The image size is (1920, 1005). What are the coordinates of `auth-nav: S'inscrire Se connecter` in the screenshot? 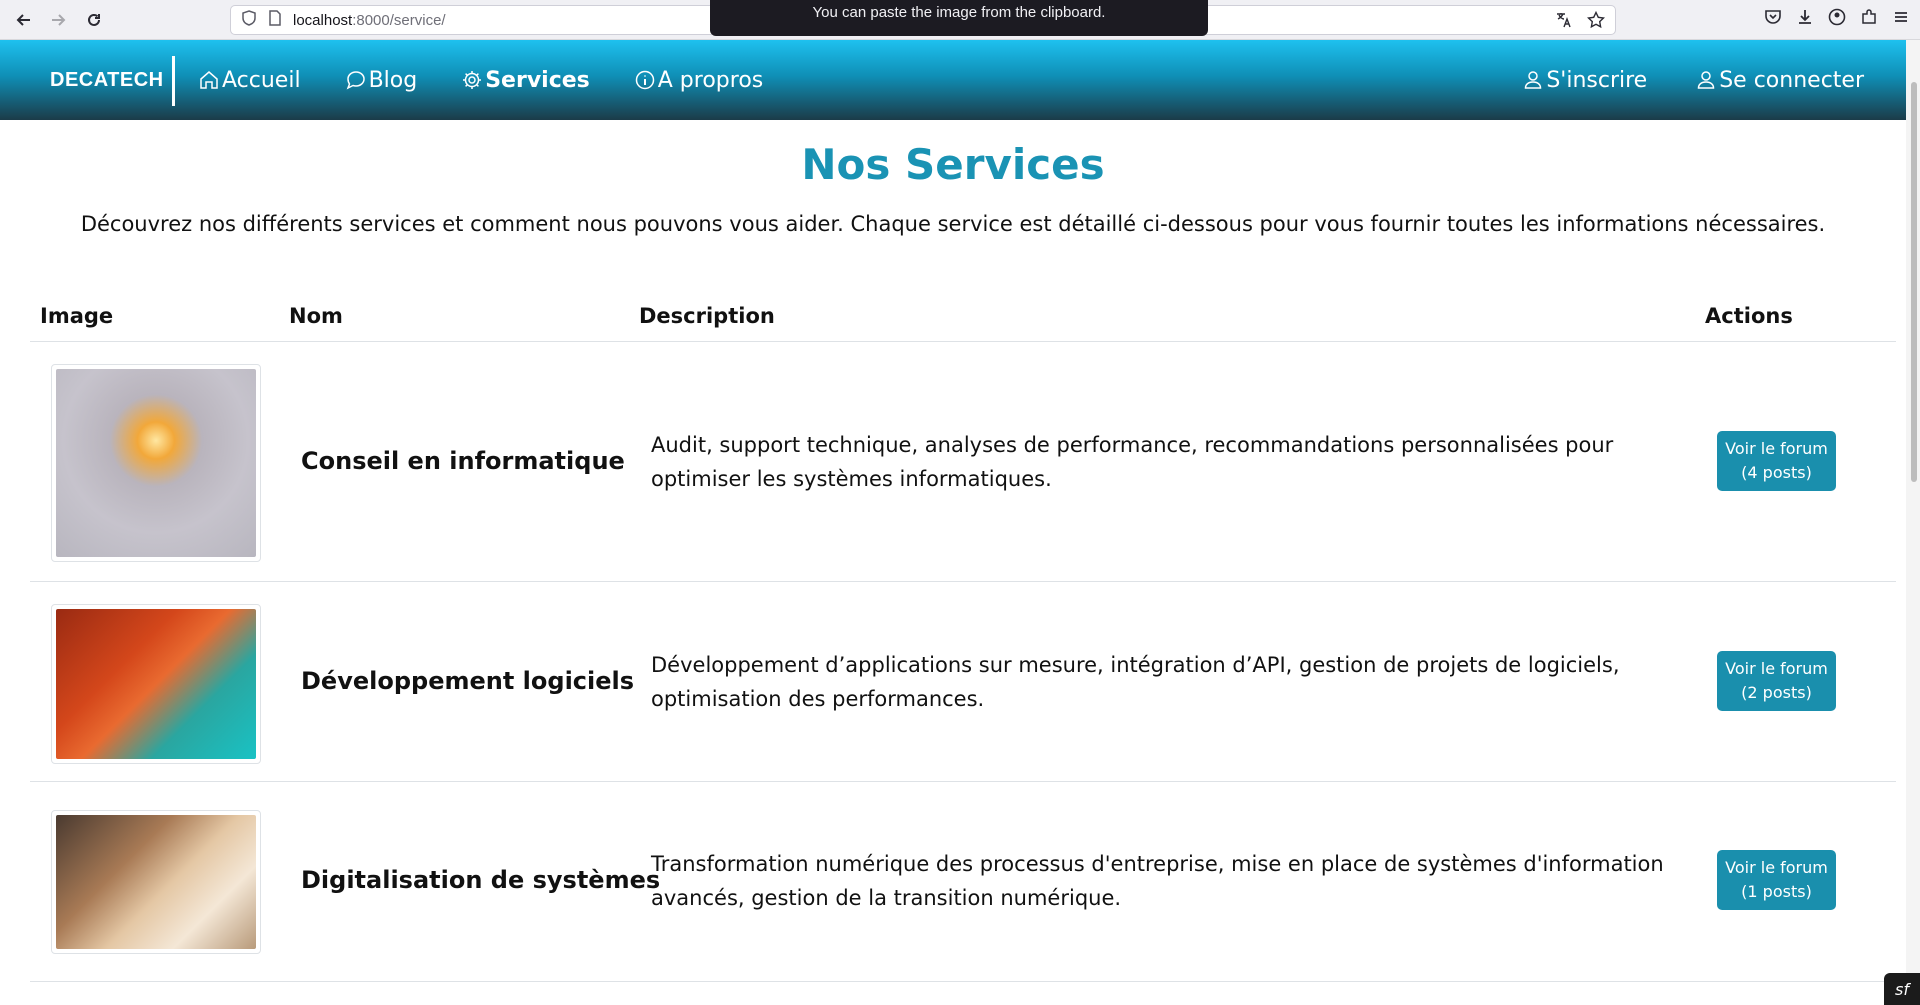 It's located at (1693, 80).